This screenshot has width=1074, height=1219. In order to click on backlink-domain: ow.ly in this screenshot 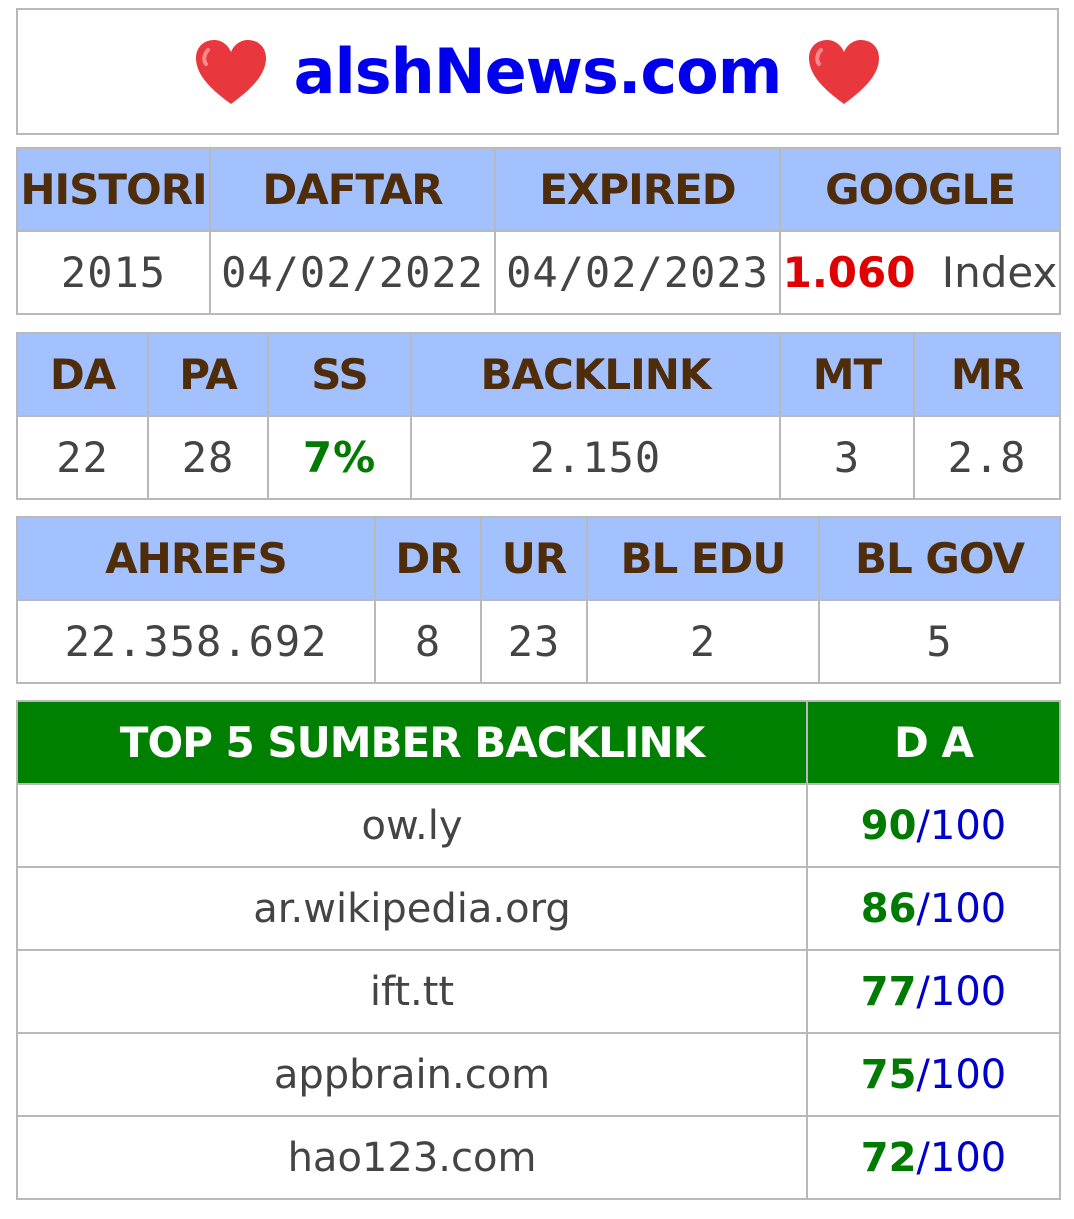, I will do `click(412, 825)`.